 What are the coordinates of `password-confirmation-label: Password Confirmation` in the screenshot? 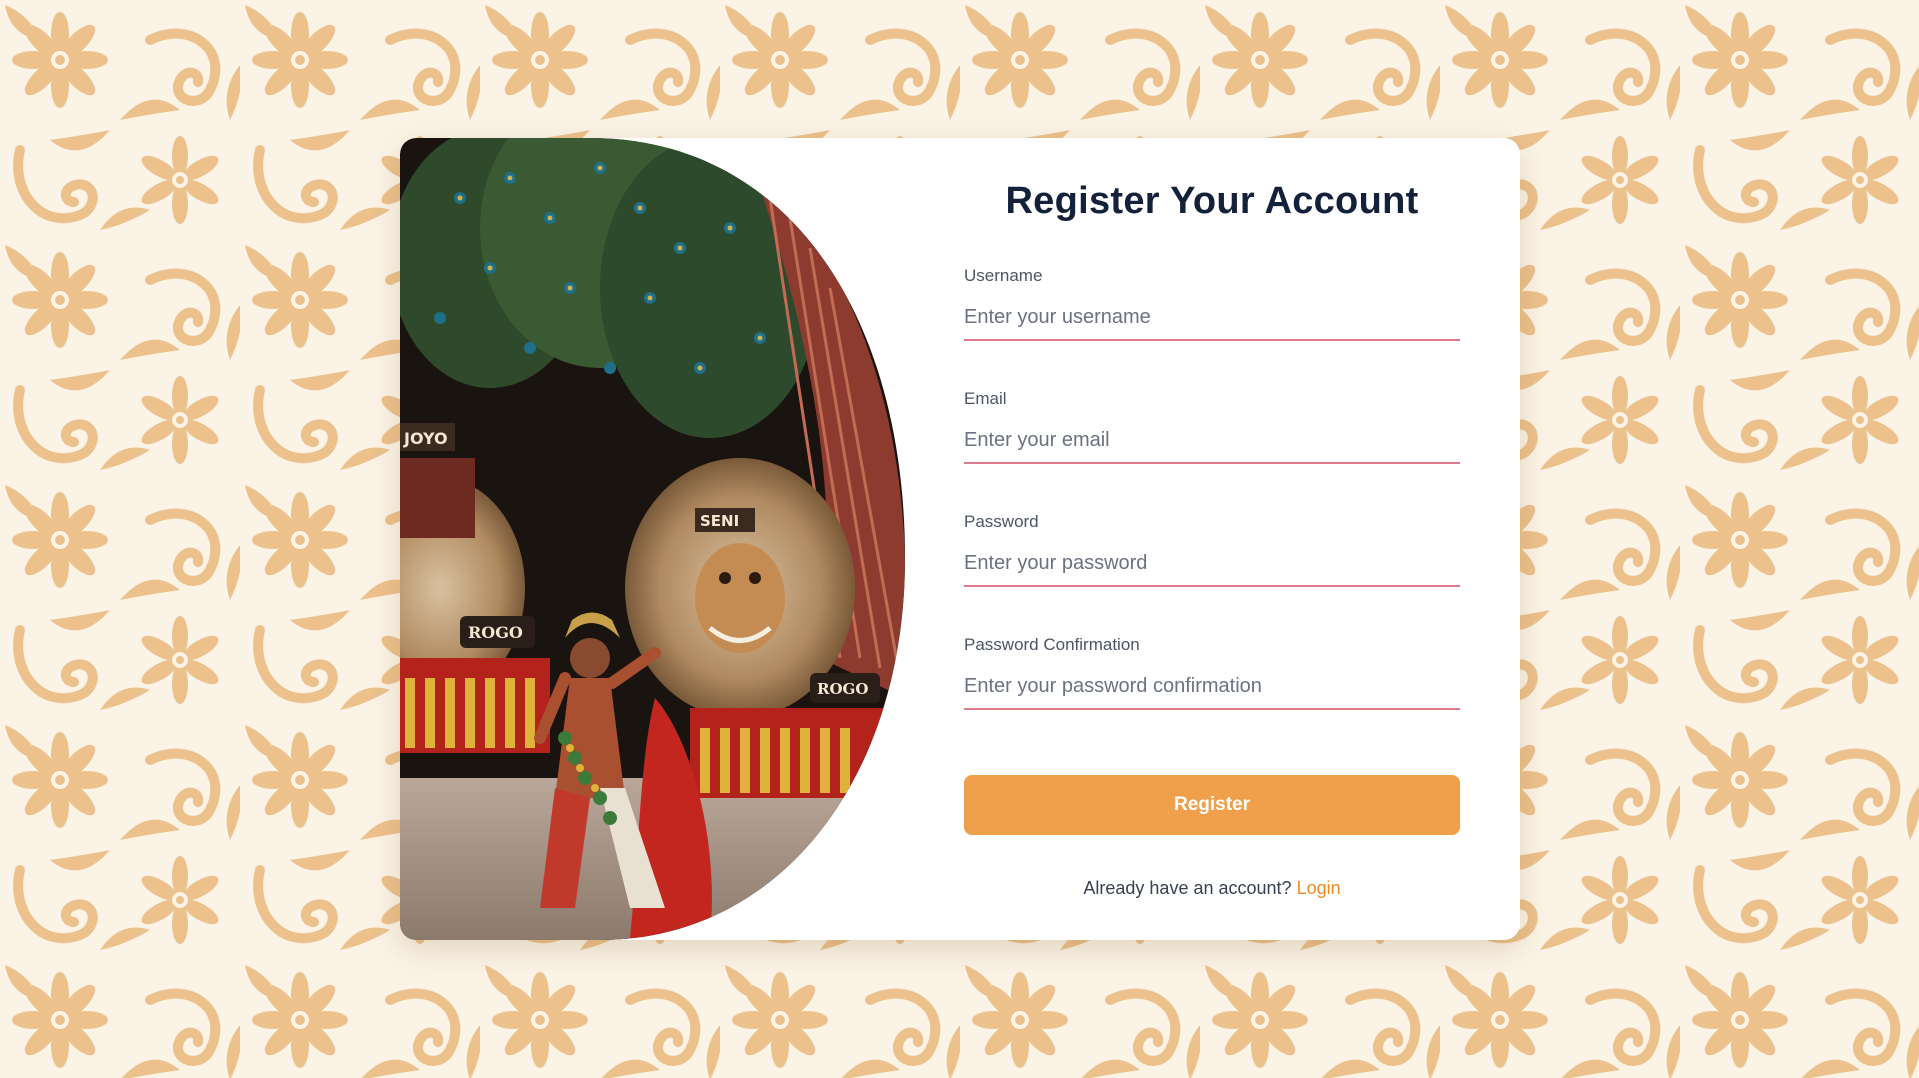 It's located at (1052, 644).